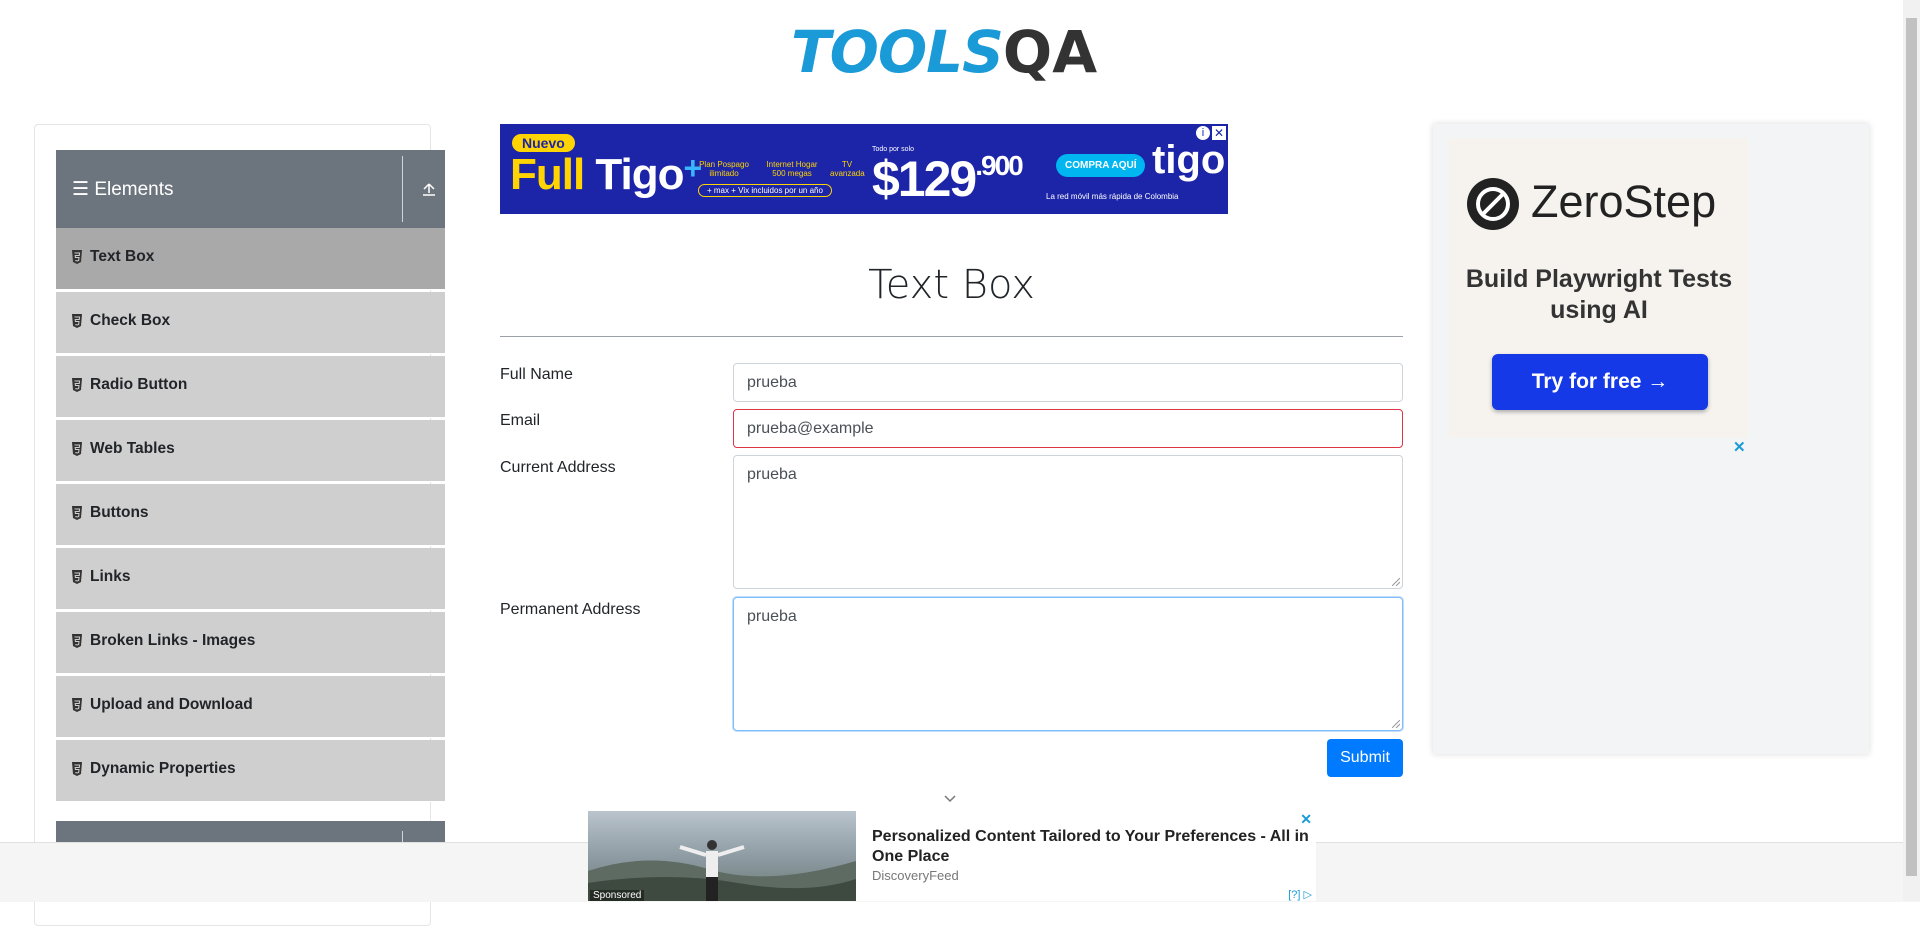 The width and height of the screenshot is (1920, 926). What do you see at coordinates (536, 374) in the screenshot?
I see `full-name-label: Full Name` at bounding box center [536, 374].